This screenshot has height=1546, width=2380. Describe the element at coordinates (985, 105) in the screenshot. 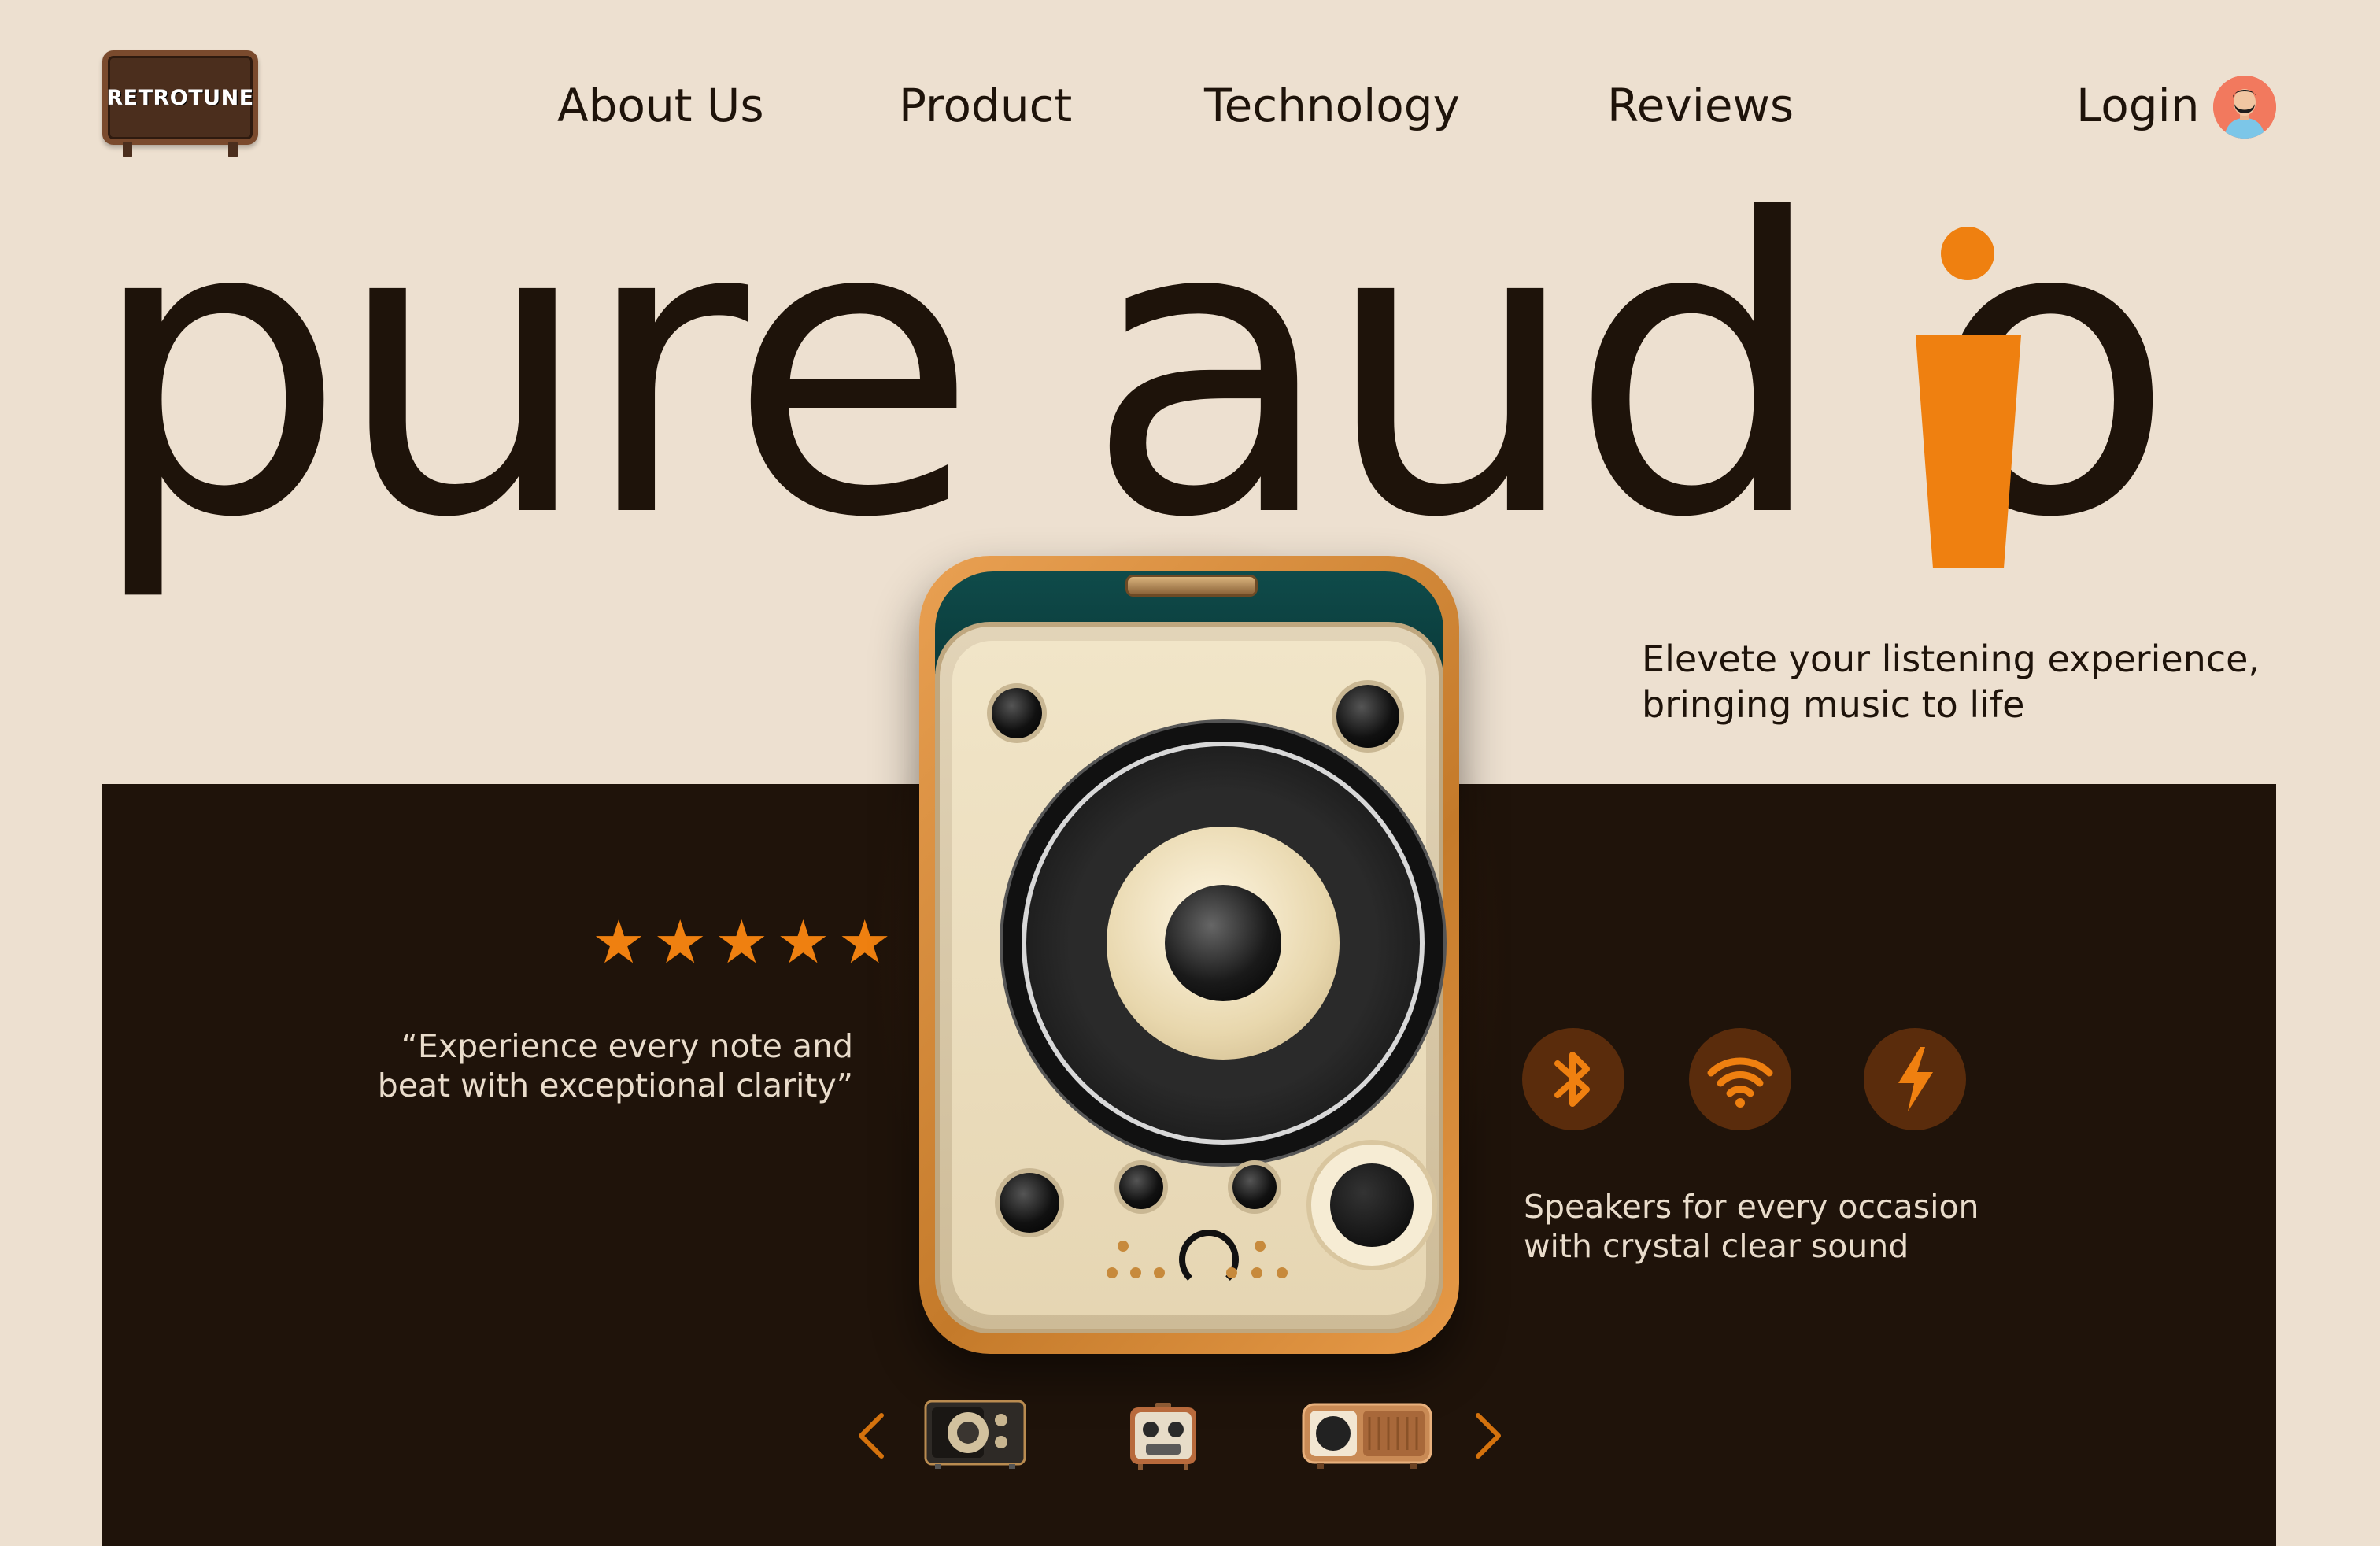

I see `nav-link-product: Product` at that location.